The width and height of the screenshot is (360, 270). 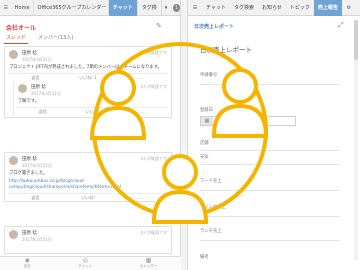 What do you see at coordinates (206, 110) in the screenshot?
I see `field-label: 登録日` at bounding box center [206, 110].